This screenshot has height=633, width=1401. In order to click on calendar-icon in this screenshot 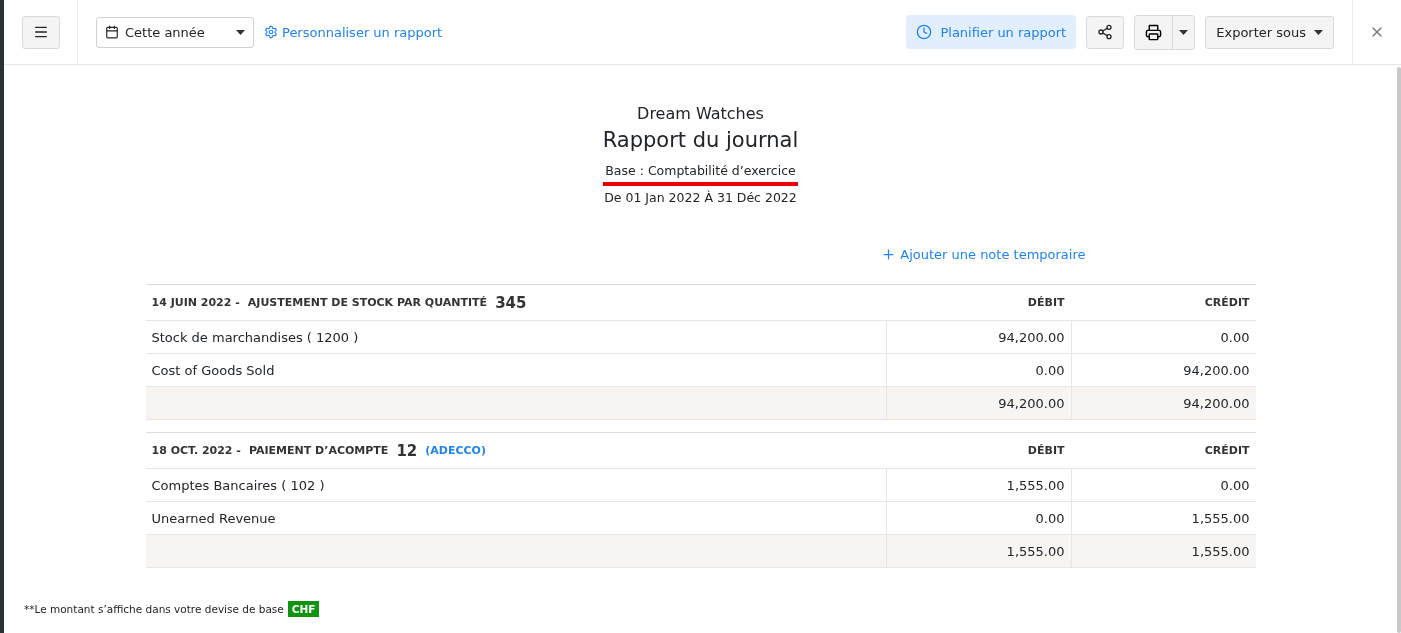, I will do `click(112, 32)`.